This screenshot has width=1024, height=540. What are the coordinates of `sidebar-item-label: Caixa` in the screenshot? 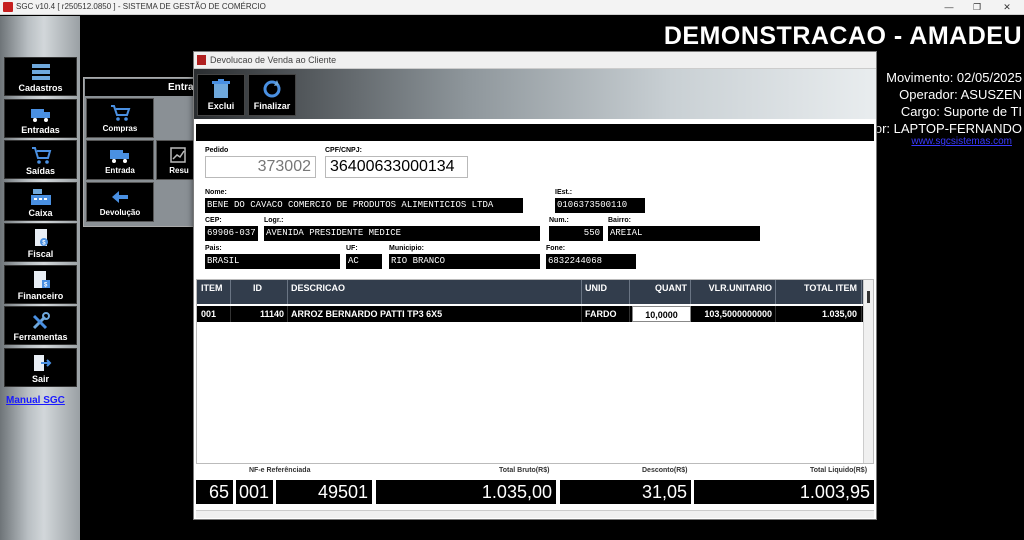 It's located at (40, 213).